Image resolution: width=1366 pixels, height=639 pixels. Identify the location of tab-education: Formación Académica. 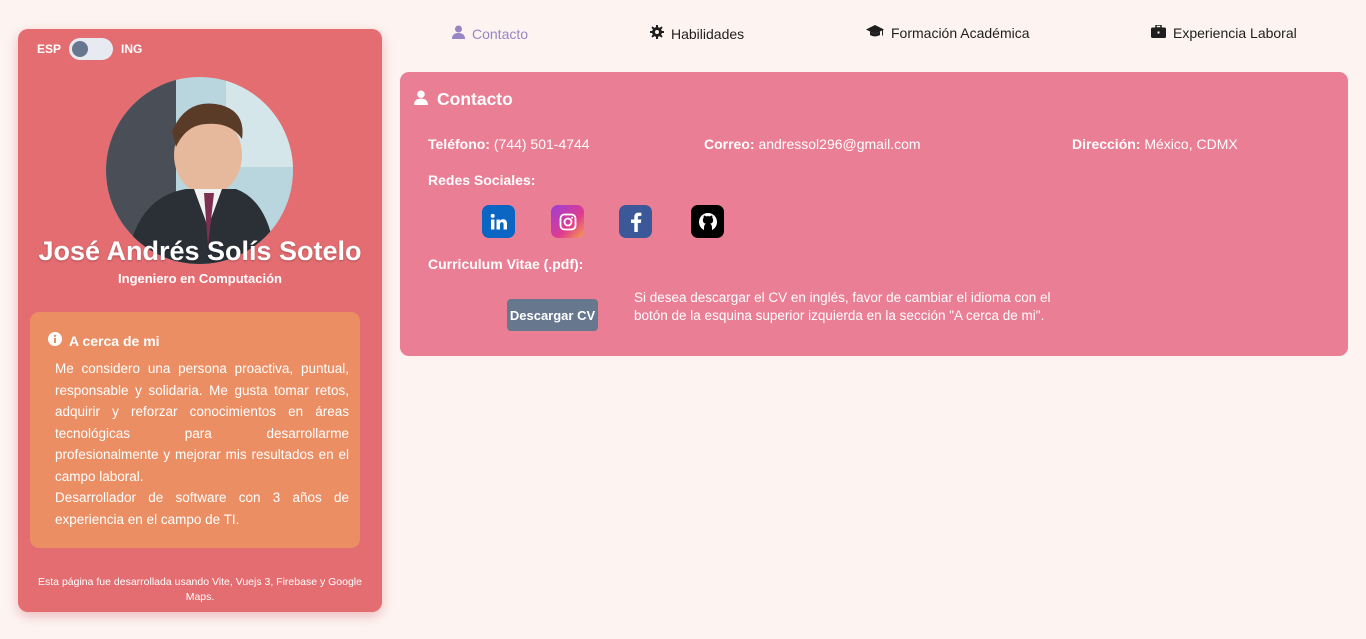
(948, 33).